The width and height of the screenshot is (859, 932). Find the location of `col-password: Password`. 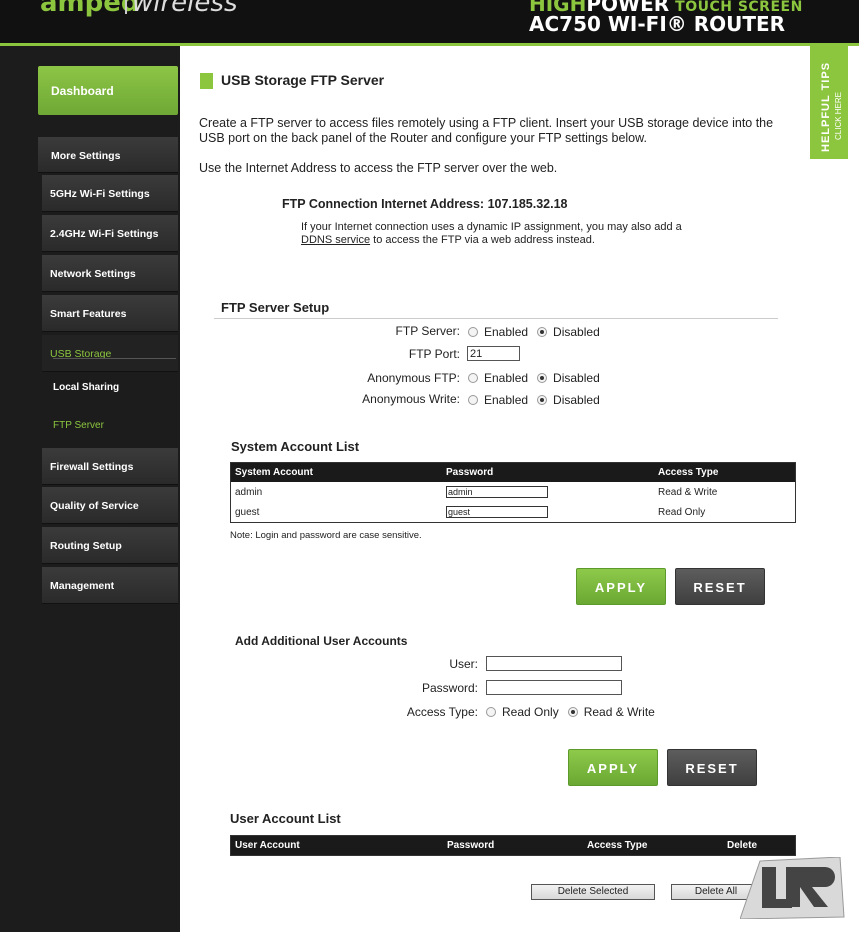

col-password: Password is located at coordinates (470, 472).